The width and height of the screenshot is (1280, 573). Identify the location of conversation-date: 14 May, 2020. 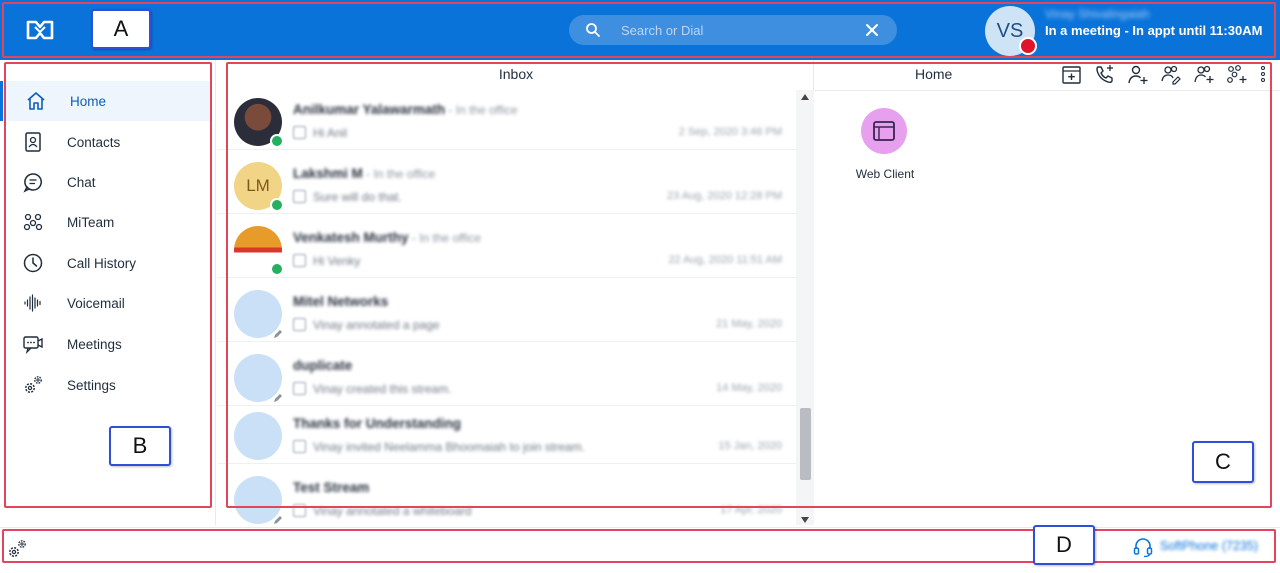
(749, 388).